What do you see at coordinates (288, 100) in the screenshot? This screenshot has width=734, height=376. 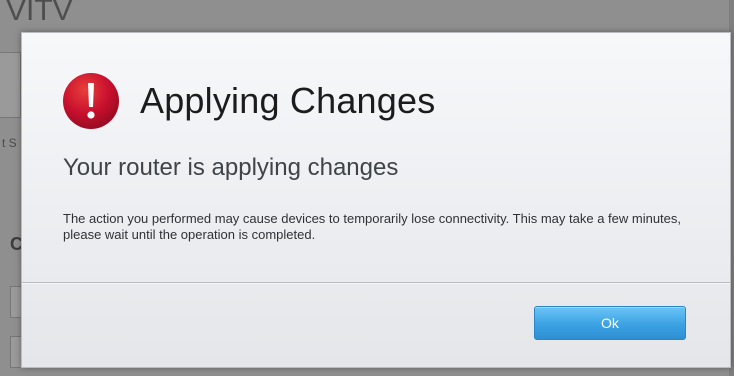 I see `dialog-title: Applying Changes` at bounding box center [288, 100].